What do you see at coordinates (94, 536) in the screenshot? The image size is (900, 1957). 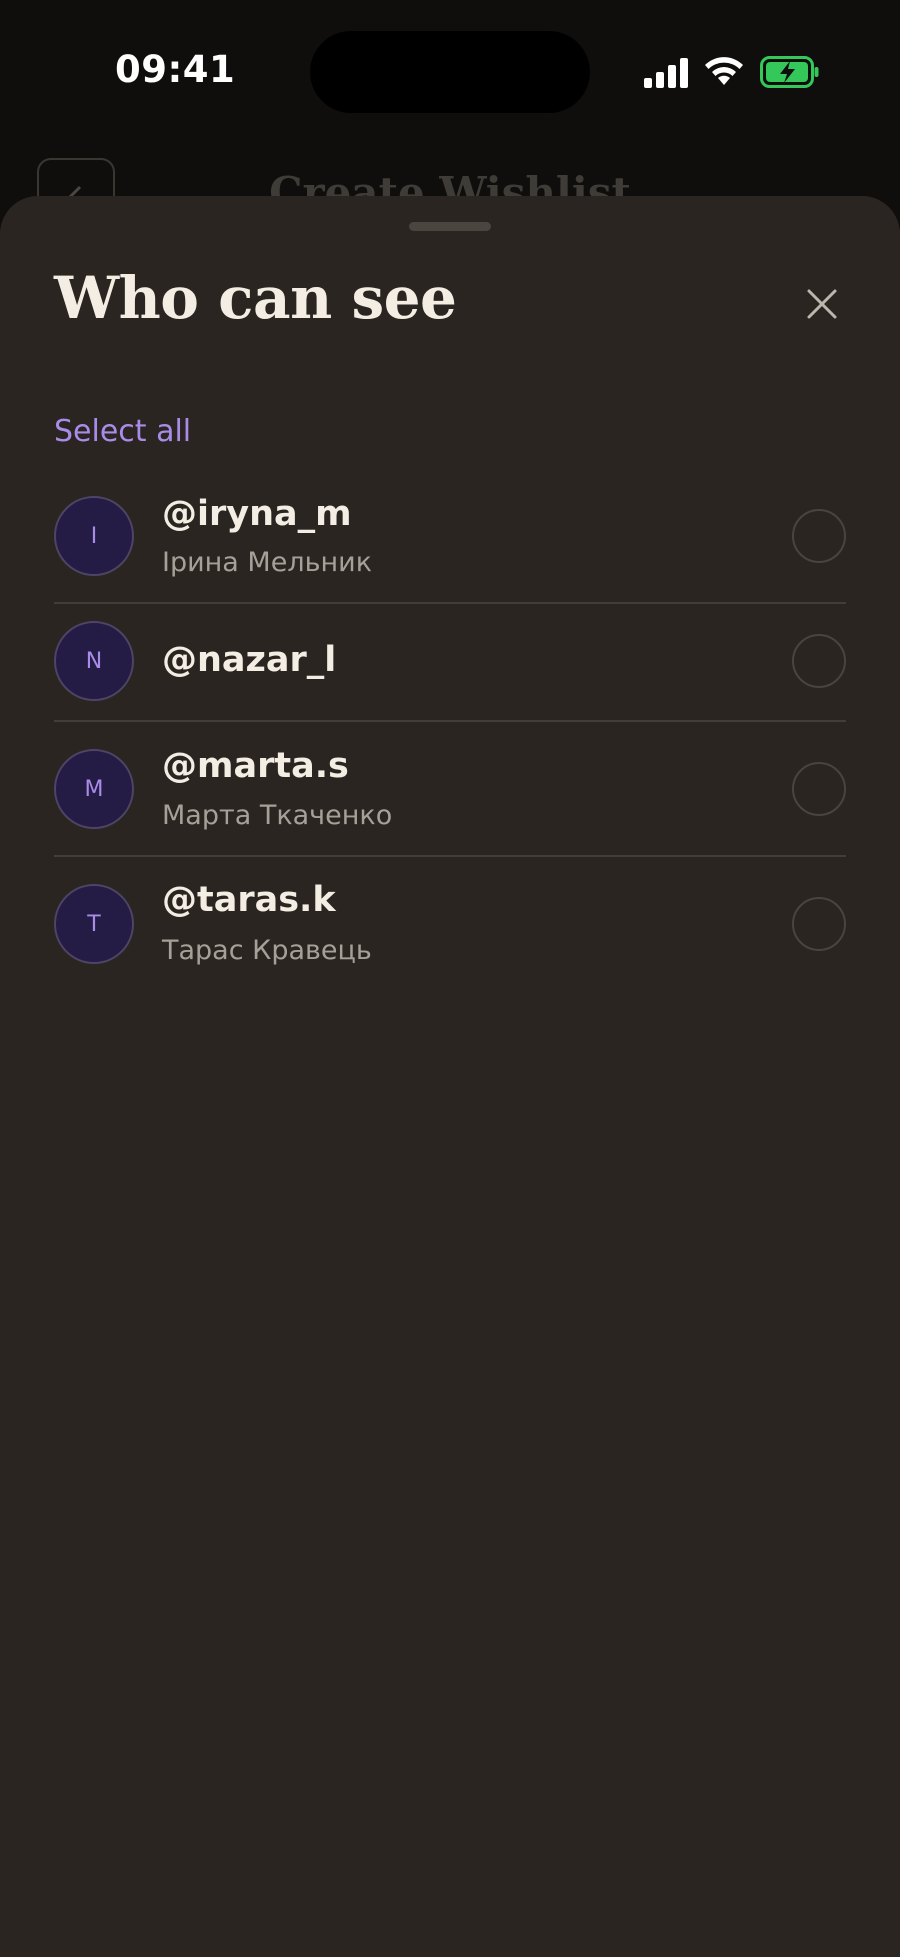 I see `avatar: I` at bounding box center [94, 536].